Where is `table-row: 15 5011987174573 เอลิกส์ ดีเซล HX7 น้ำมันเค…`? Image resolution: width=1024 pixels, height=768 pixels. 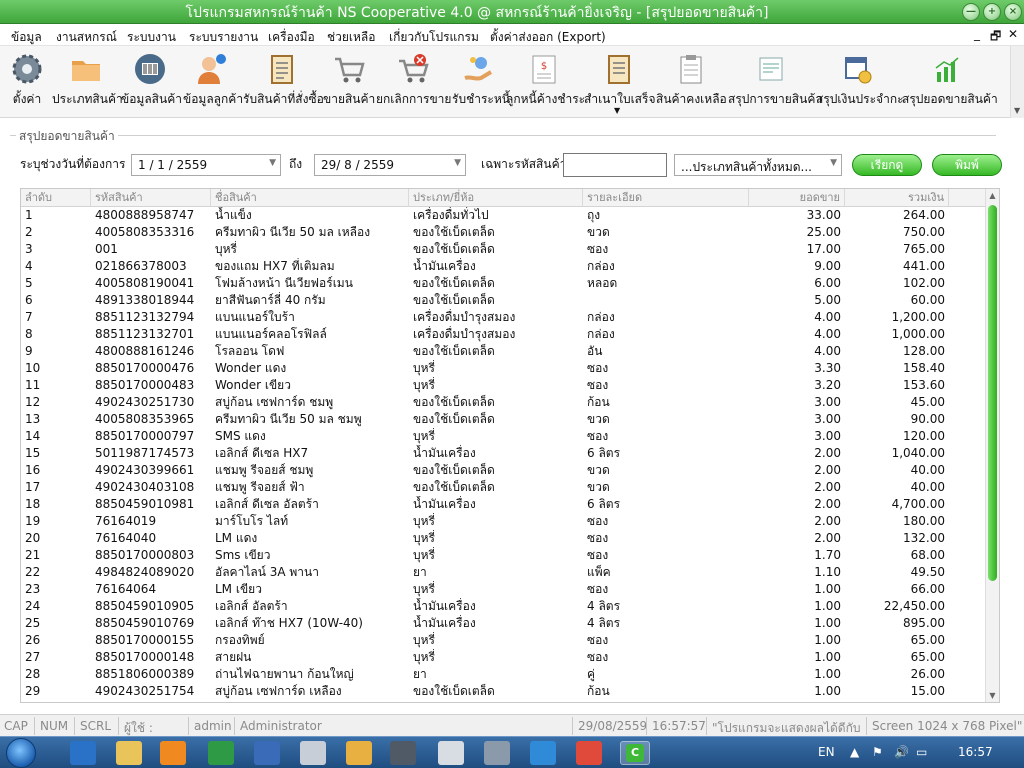
table-row: 15 5011987174573 เอลิกส์ ดีเซล HX7 น้ำมันเค… is located at coordinates (504, 453).